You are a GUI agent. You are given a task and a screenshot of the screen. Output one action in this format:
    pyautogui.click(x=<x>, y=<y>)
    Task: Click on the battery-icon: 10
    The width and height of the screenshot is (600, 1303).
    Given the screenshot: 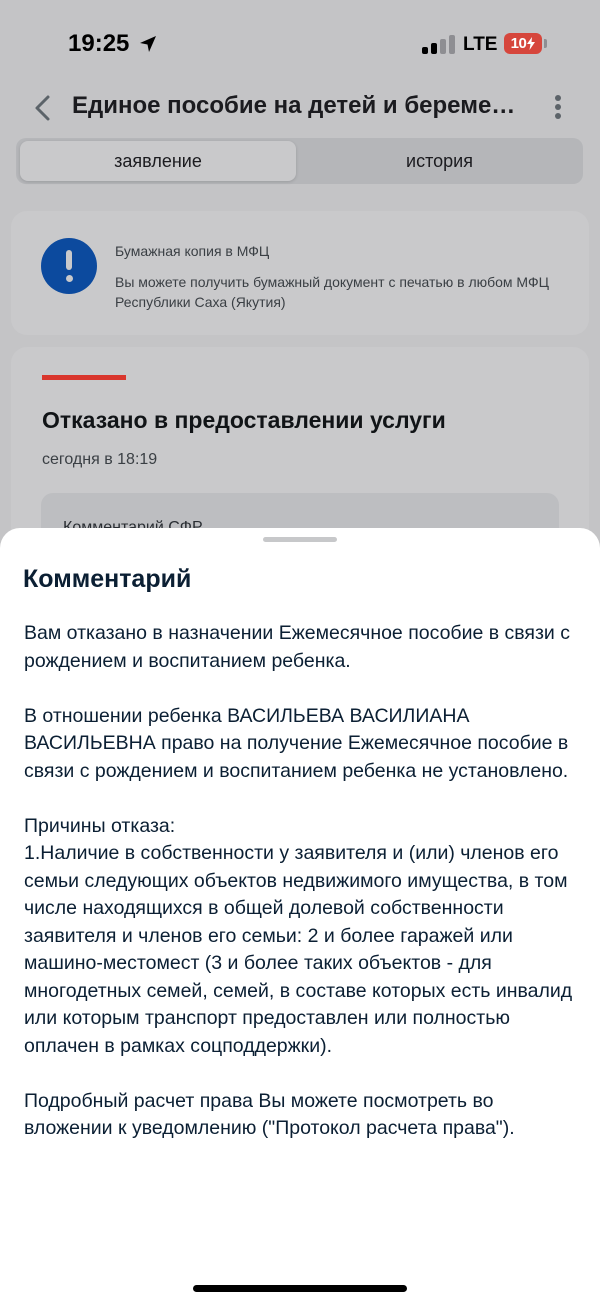 What is the action you would take?
    pyautogui.click(x=523, y=43)
    